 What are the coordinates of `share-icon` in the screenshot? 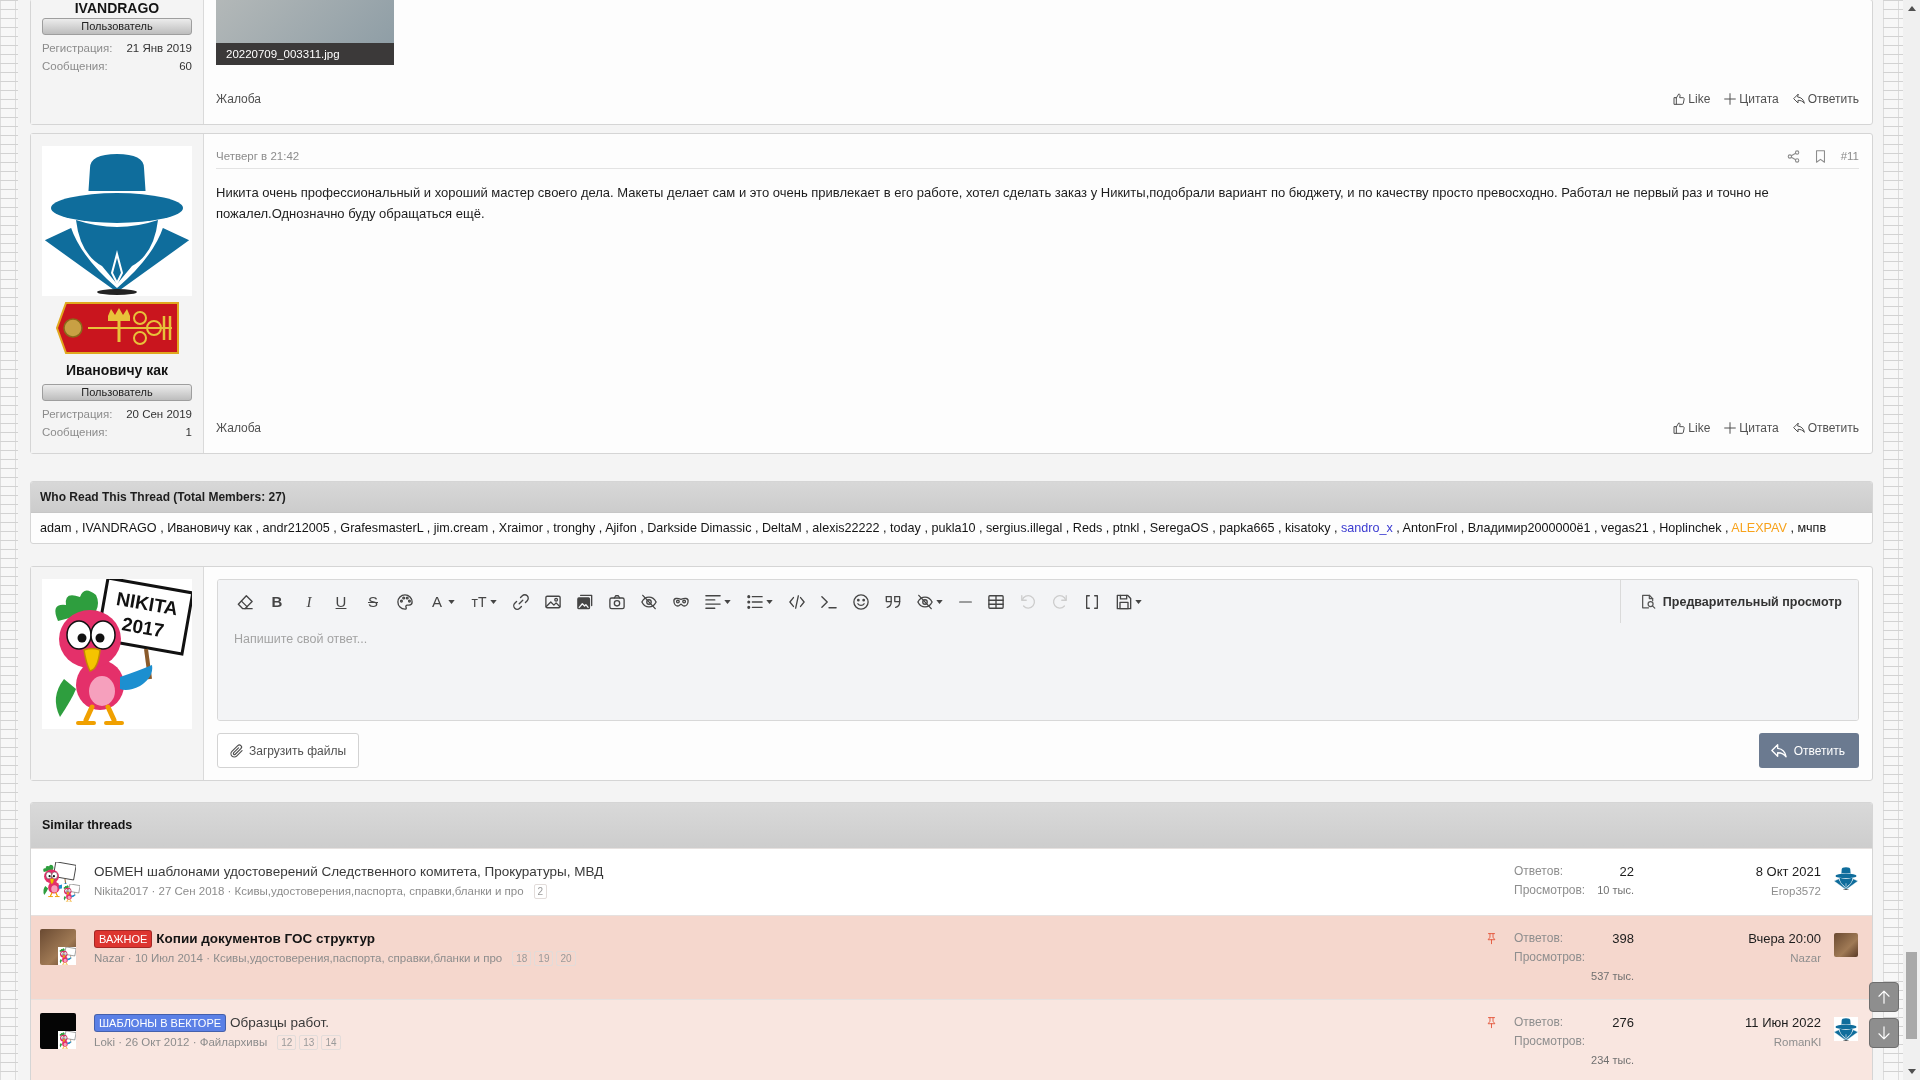 It's located at (1793, 156).